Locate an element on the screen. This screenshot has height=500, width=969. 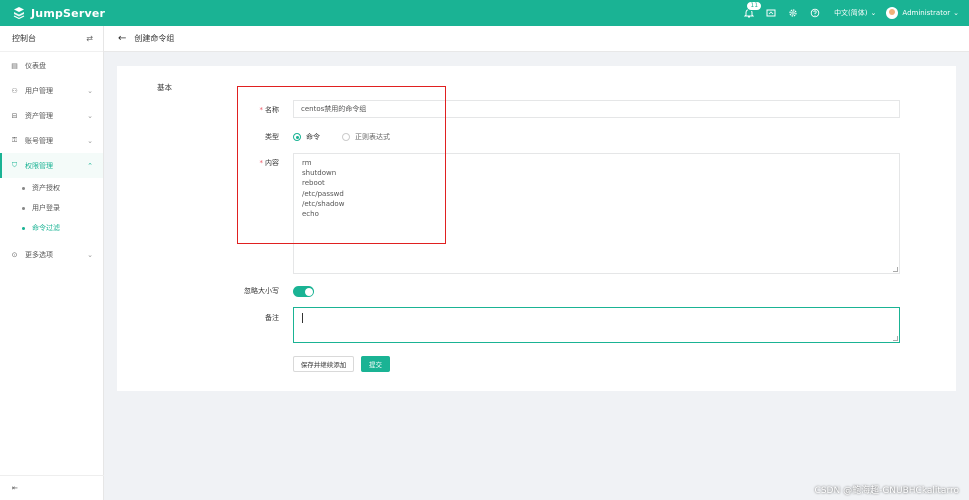
watermark-text: CSDN @鲍海超-GNUBHCkalitarro is located at coordinates (886, 491).